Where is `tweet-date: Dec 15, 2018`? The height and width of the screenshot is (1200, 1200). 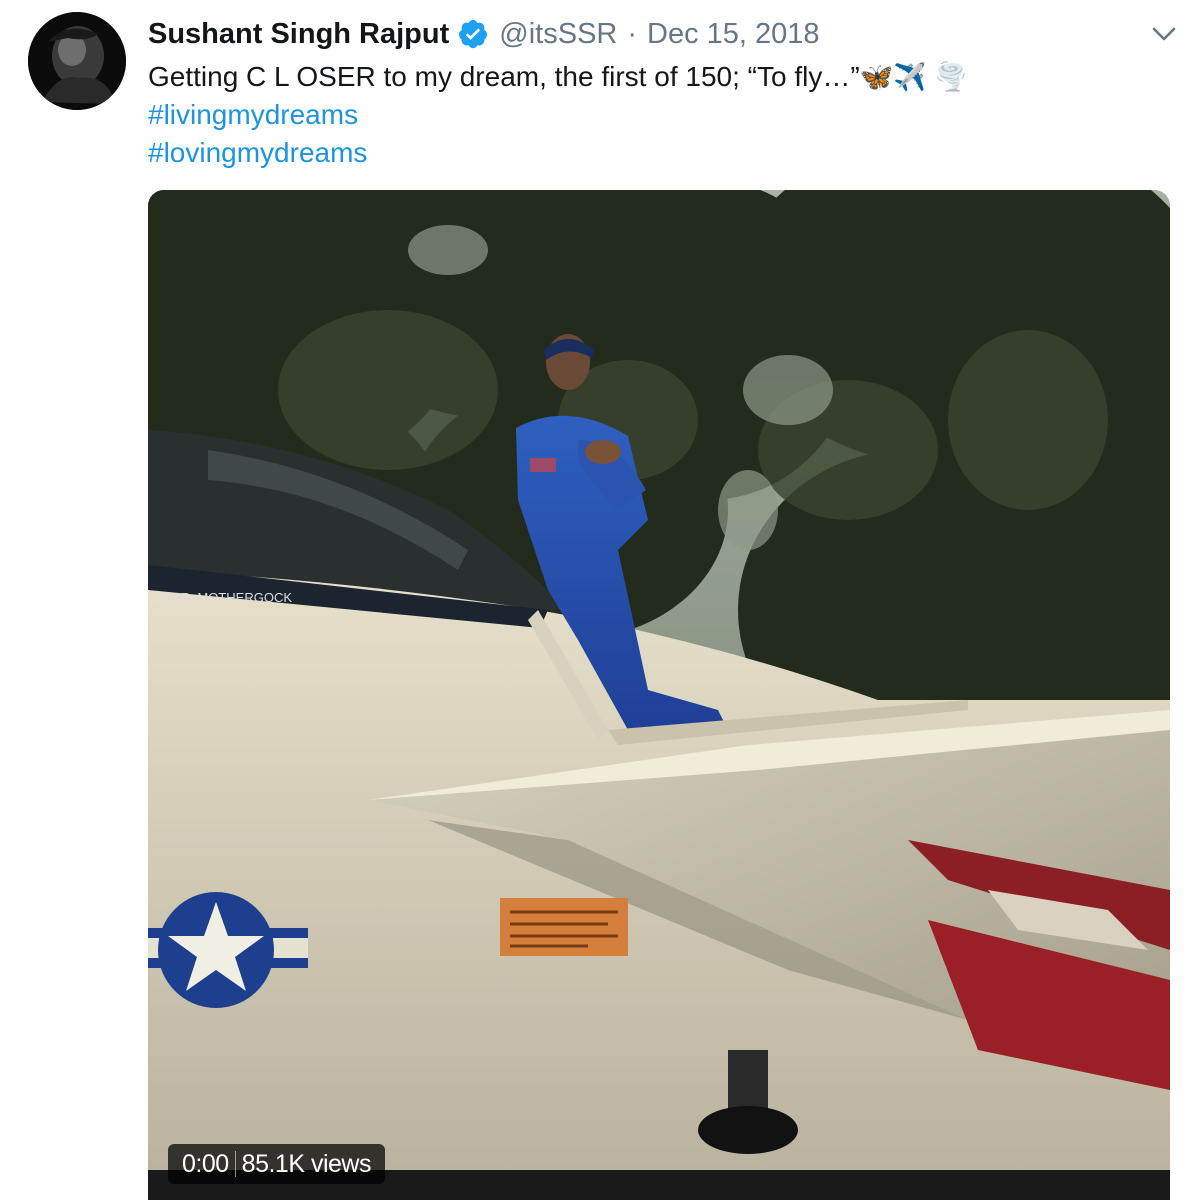 tweet-date: Dec 15, 2018 is located at coordinates (733, 34).